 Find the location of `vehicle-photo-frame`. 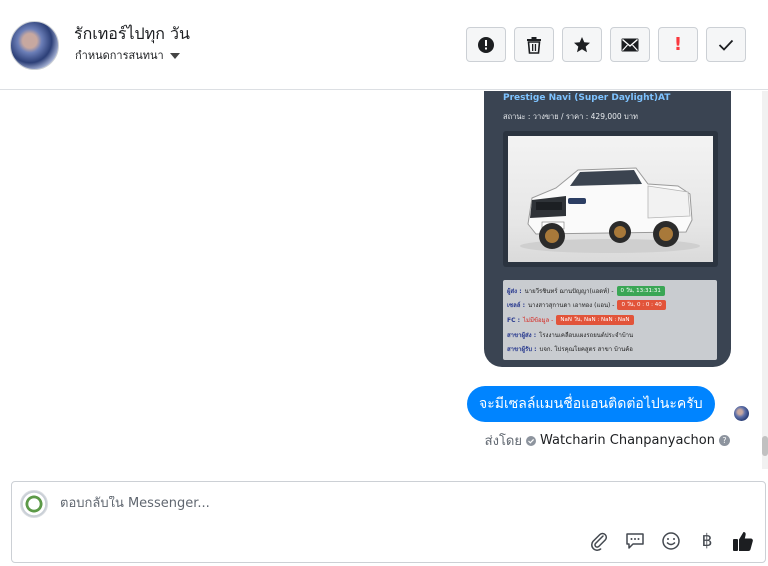

vehicle-photo-frame is located at coordinates (610, 199).